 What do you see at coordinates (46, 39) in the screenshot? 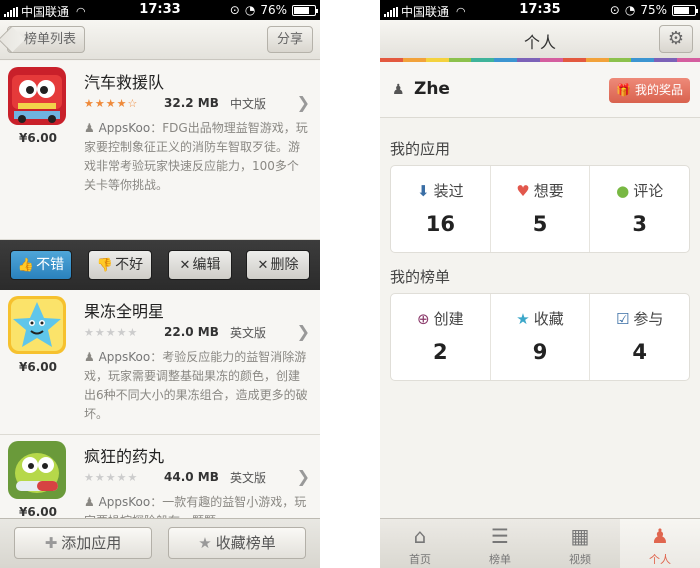
I see `back-button: 榜单列表` at bounding box center [46, 39].